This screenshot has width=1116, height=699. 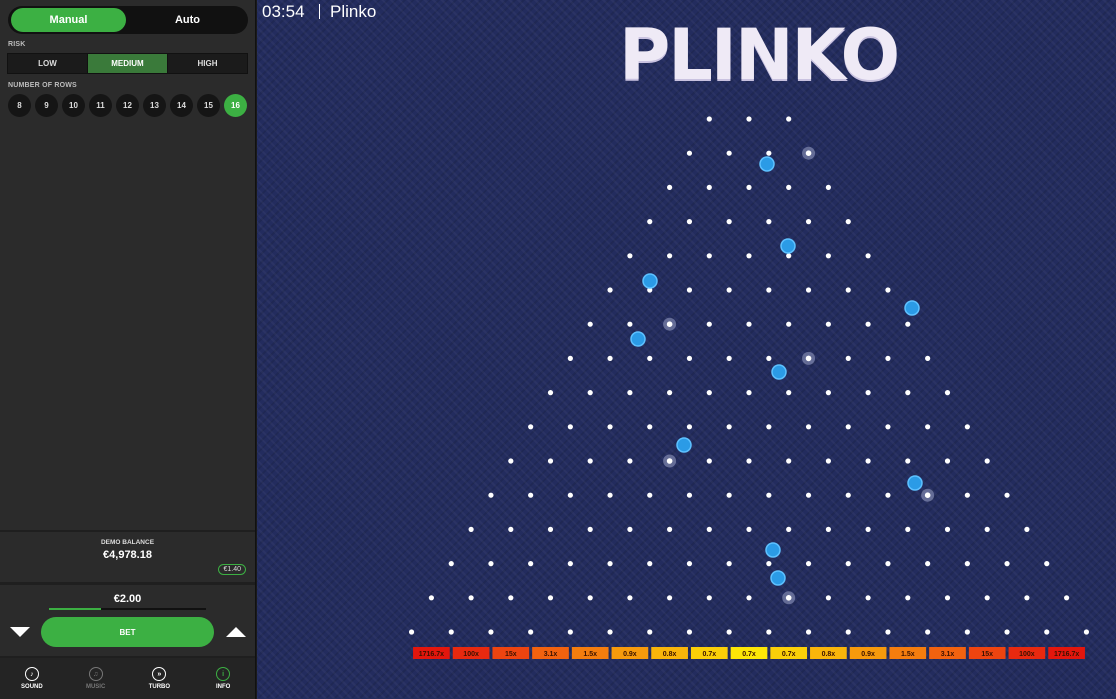 I want to click on music-toggle: ♫ MUSIC, so click(x=96, y=678).